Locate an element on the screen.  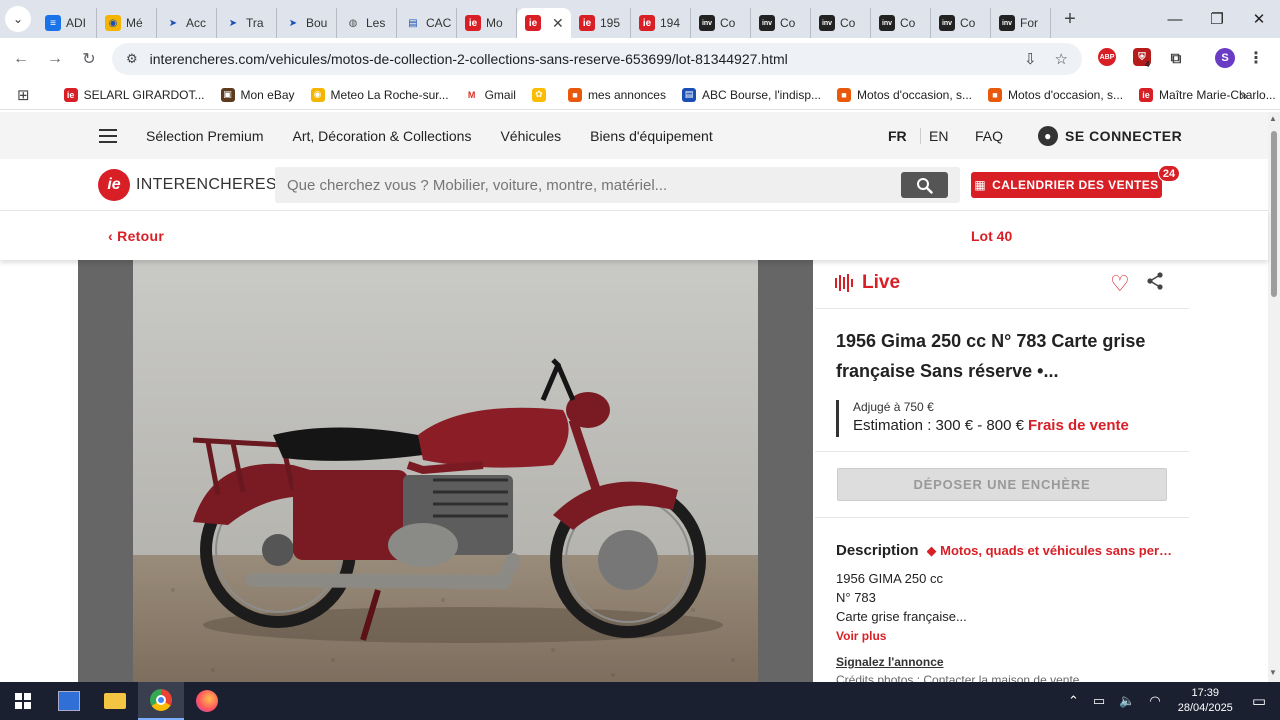
desktop-app-icon is located at coordinates (69, 701).